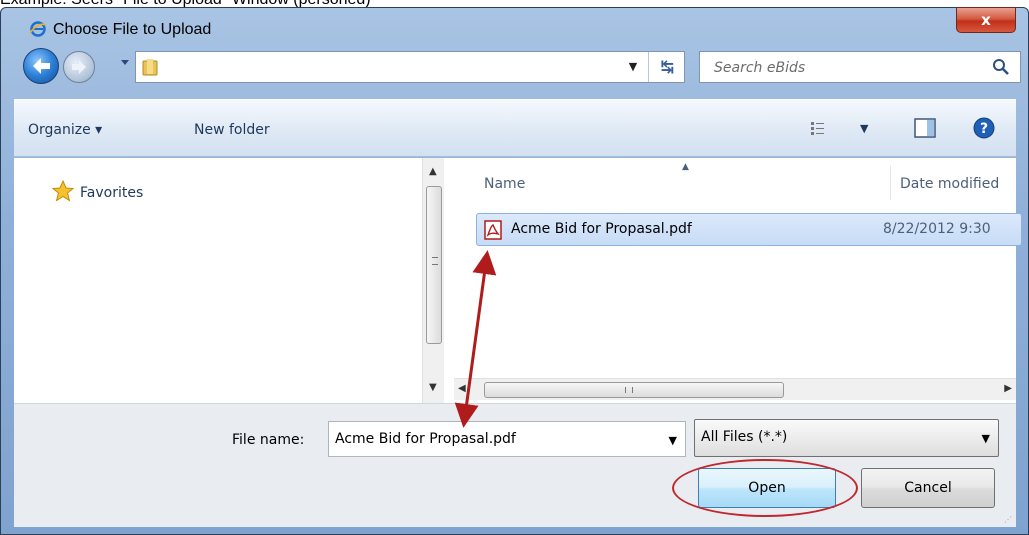 The width and height of the screenshot is (1029, 535). I want to click on file-type-select: All Files (*.*) ▼, so click(846, 438).